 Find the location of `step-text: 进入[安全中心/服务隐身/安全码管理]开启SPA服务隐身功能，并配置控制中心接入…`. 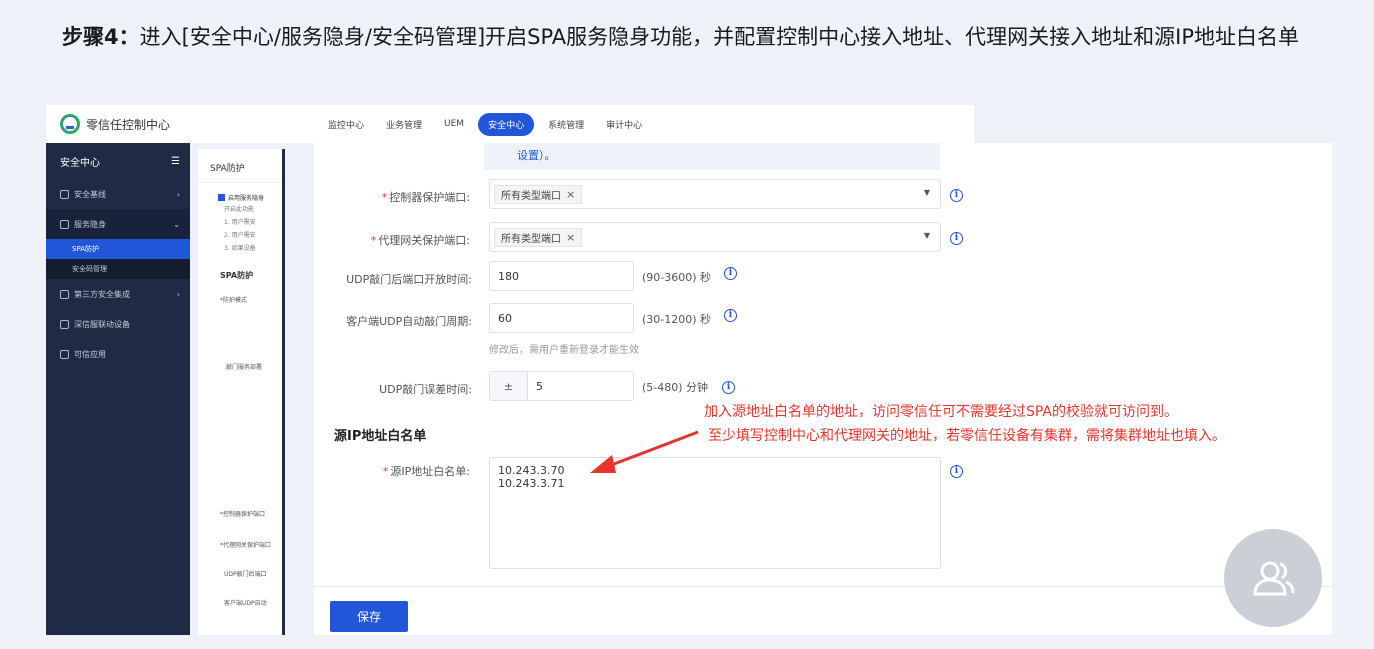

step-text: 进入[安全中心/服务隐身/安全码管理]开启SPA服务隐身功能，并配置控制中心接入… is located at coordinates (719, 37).